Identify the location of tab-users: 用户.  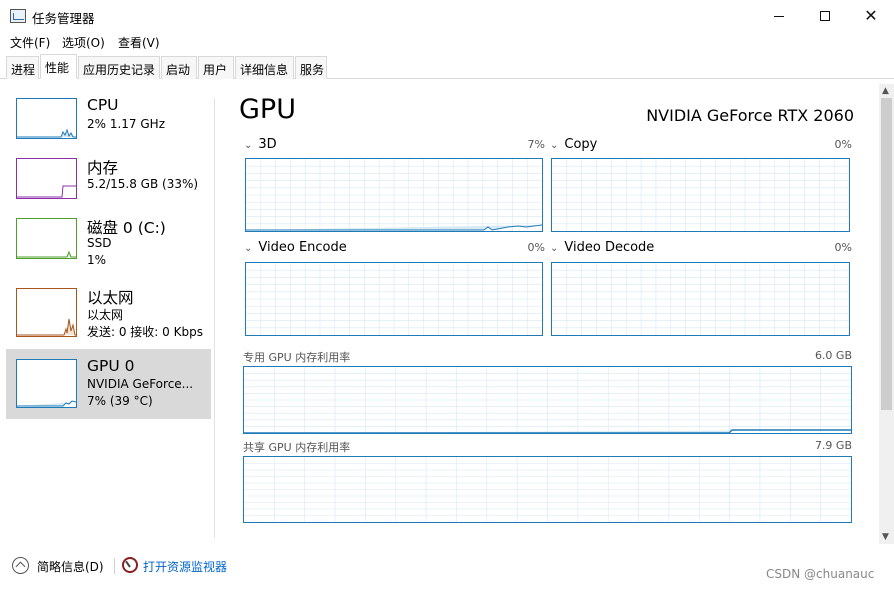
(216, 67).